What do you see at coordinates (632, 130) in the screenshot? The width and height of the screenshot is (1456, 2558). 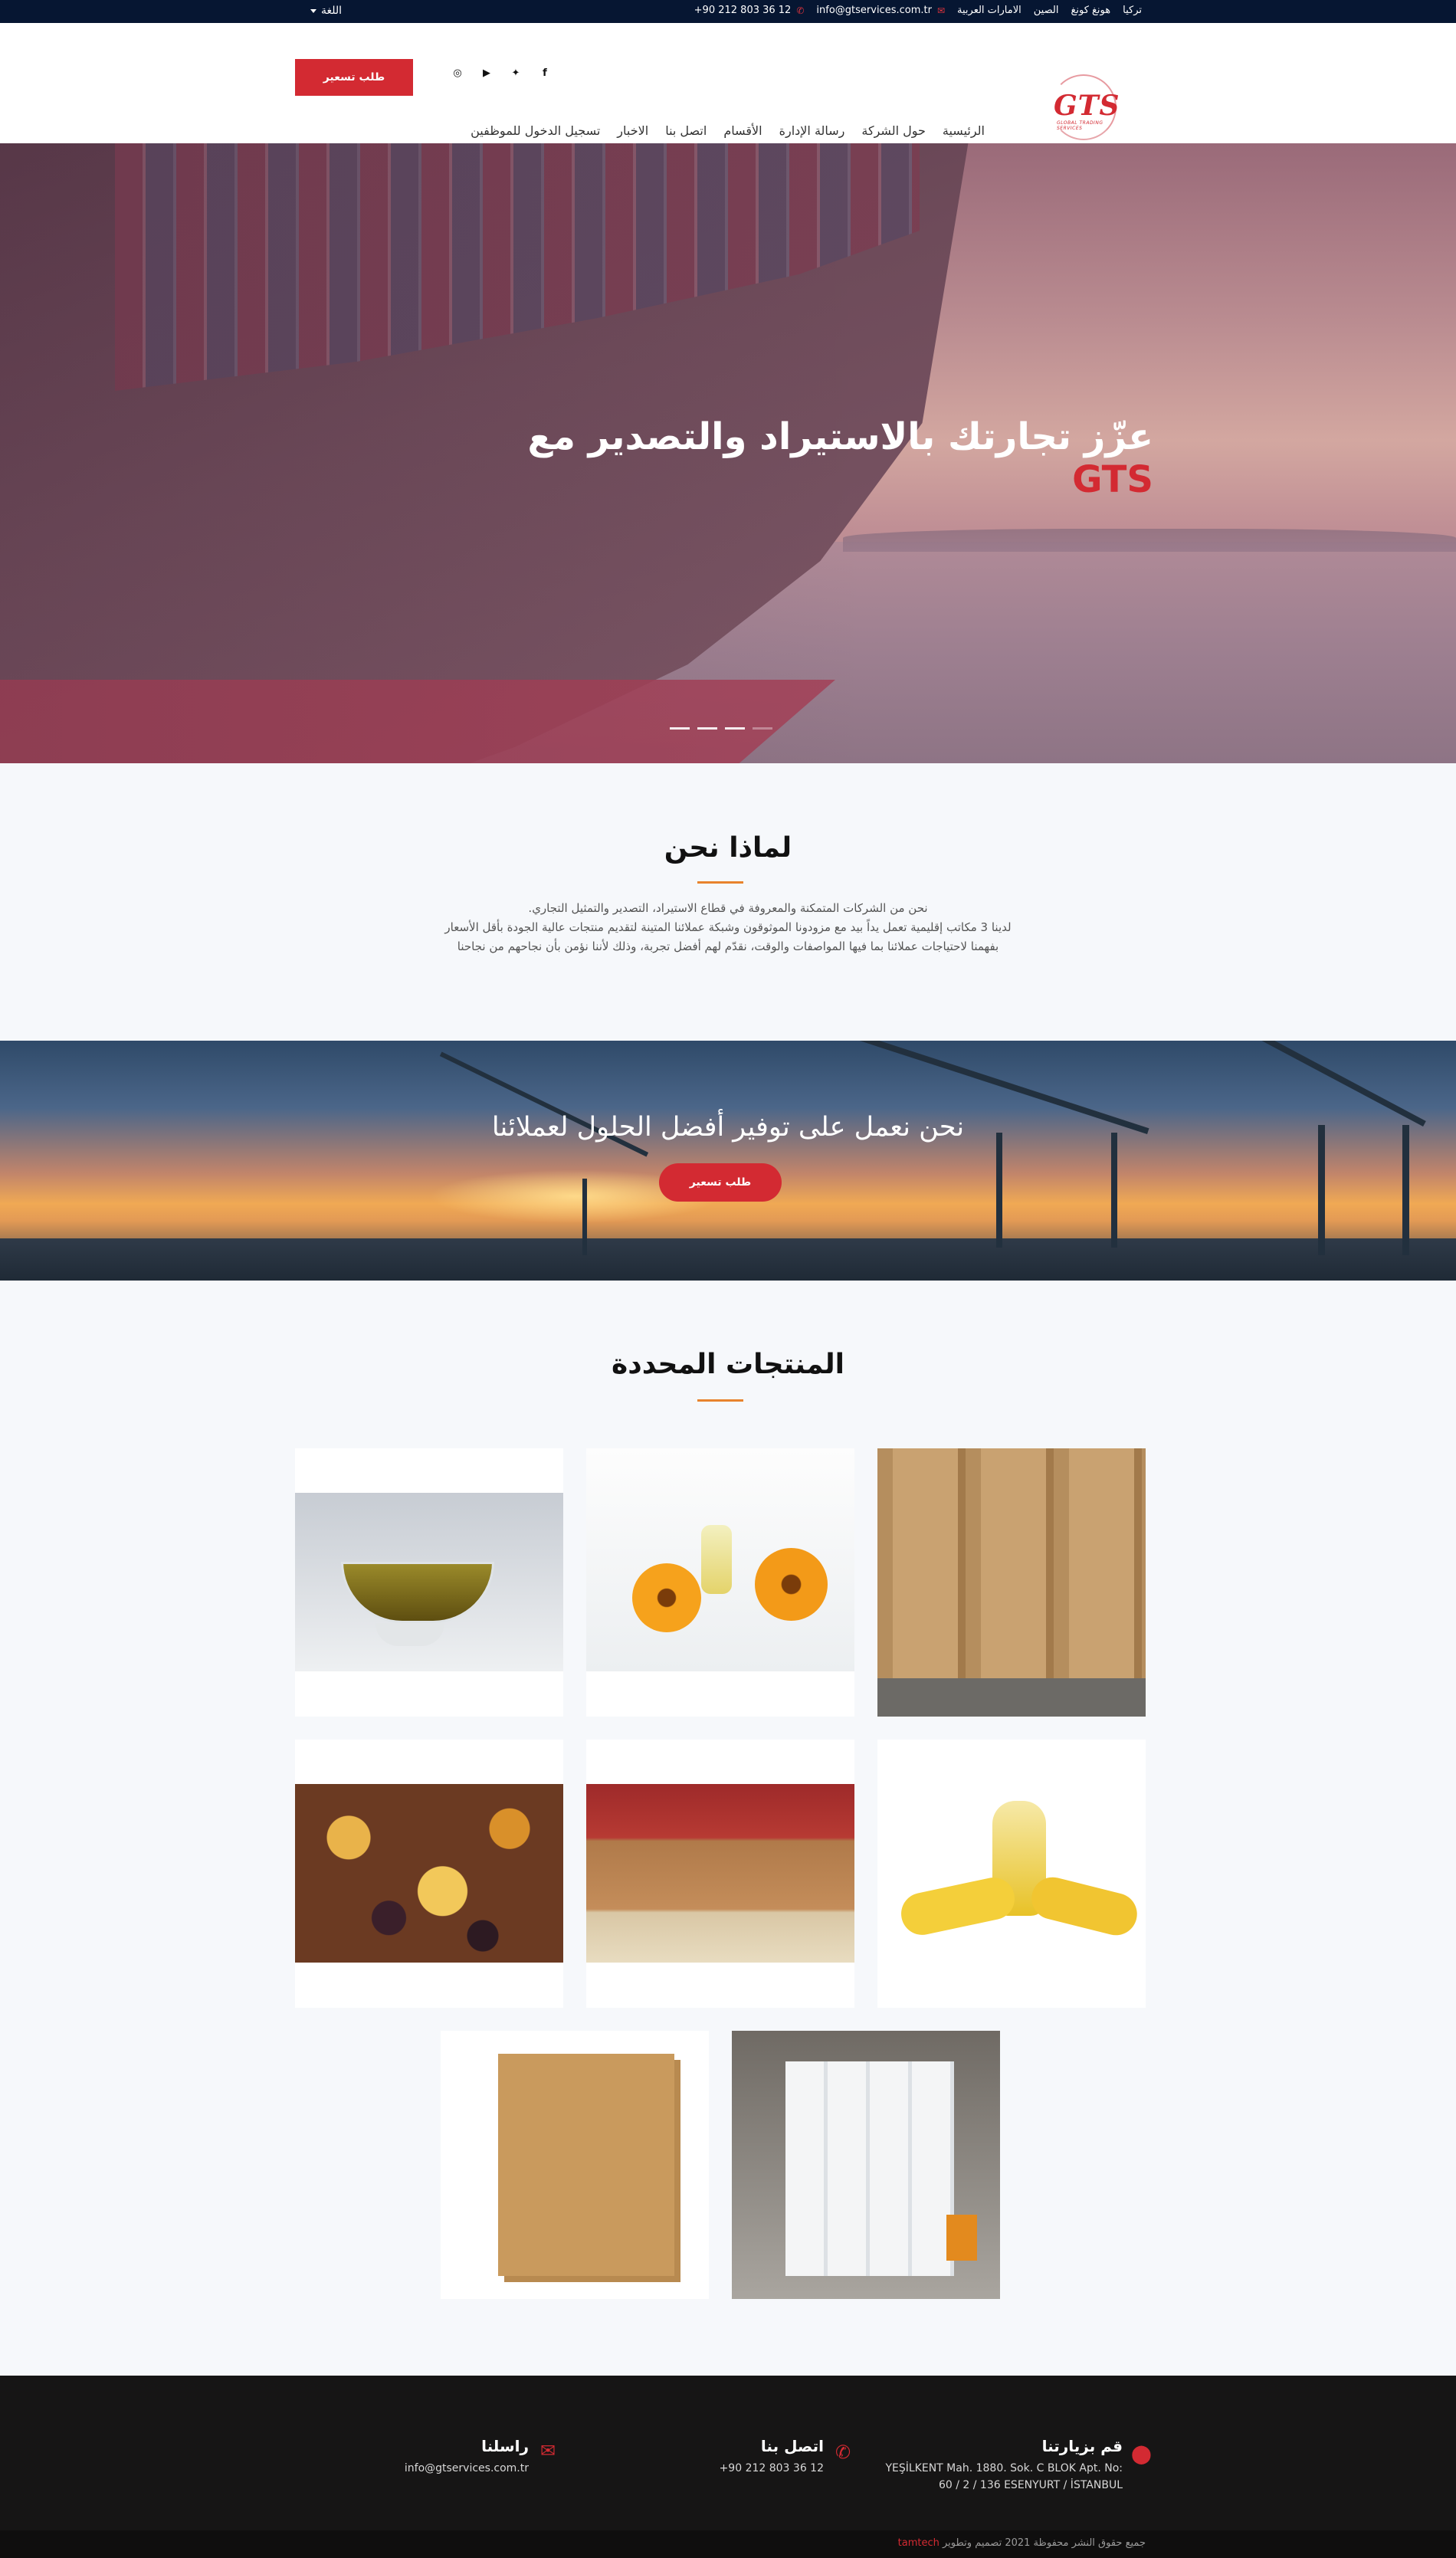 I see `nav-item-news: الاخبار` at bounding box center [632, 130].